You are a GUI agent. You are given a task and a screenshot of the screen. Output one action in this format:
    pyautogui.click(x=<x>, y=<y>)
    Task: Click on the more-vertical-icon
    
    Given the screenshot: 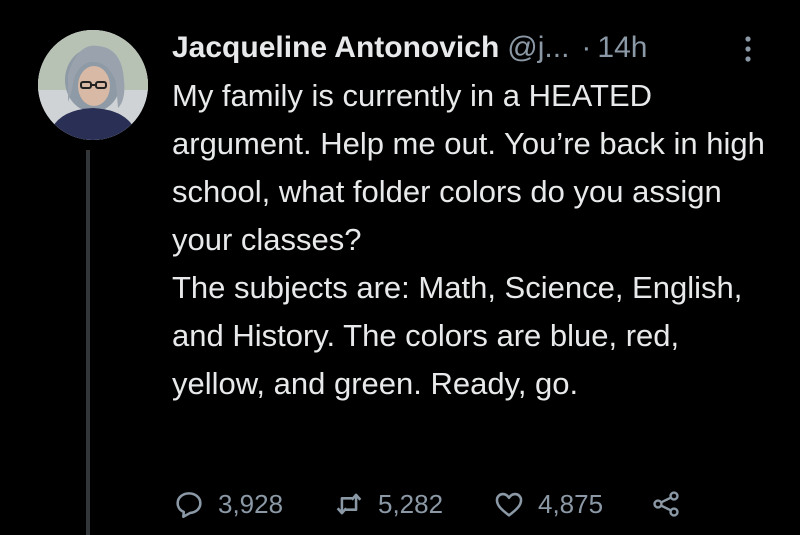 What is the action you would take?
    pyautogui.click(x=748, y=49)
    